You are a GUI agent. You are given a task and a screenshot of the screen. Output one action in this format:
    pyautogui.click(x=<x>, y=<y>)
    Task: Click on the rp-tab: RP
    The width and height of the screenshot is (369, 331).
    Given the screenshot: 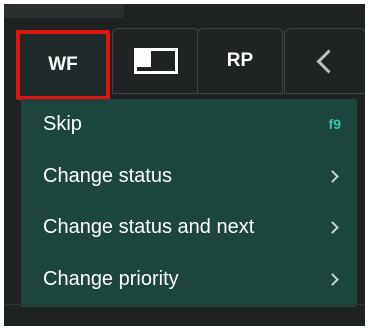 What is the action you would take?
    pyautogui.click(x=240, y=61)
    